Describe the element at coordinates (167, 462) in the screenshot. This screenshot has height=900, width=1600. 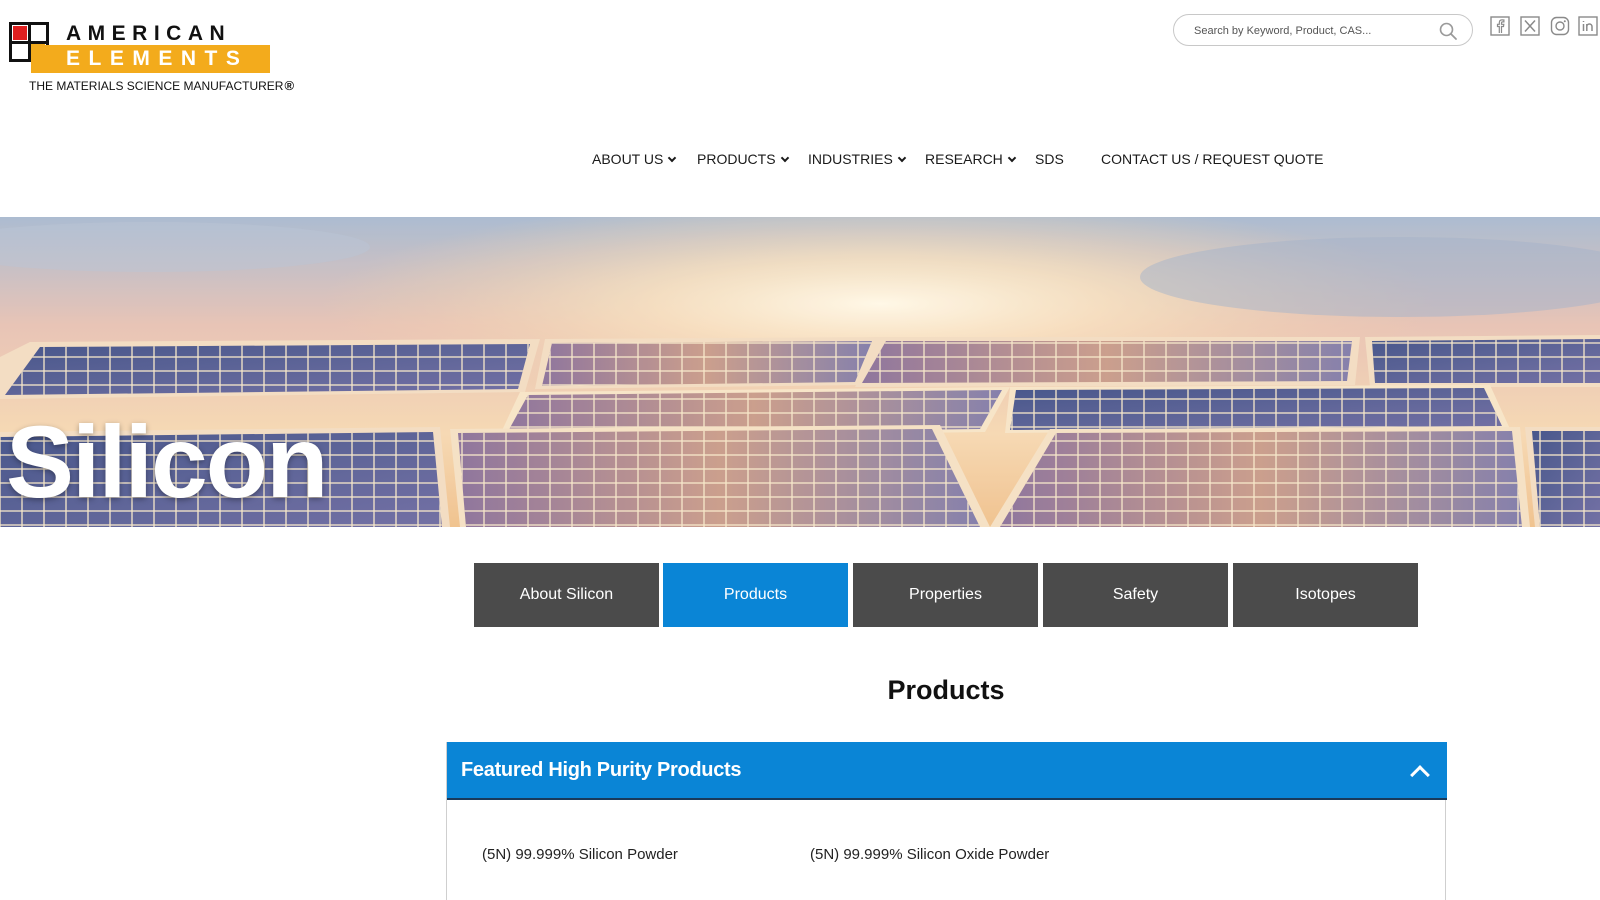
I see `hero-title: Silicon` at that location.